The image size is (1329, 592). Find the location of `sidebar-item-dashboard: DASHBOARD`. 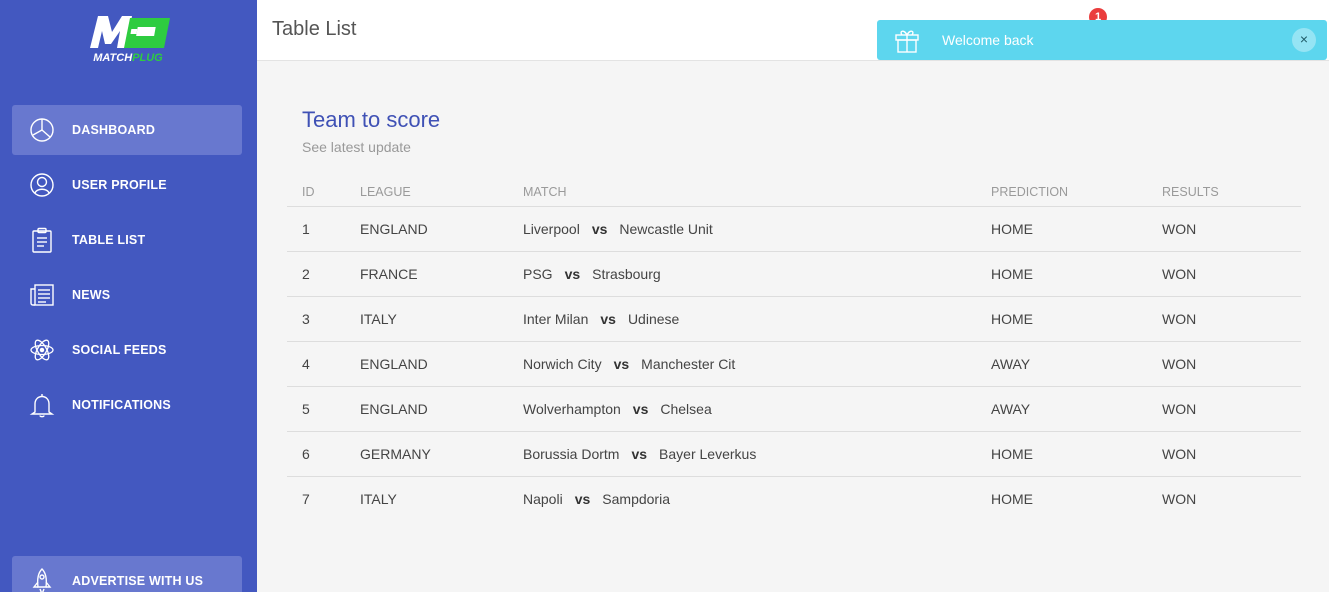

sidebar-item-dashboard: DASHBOARD is located at coordinates (127, 130).